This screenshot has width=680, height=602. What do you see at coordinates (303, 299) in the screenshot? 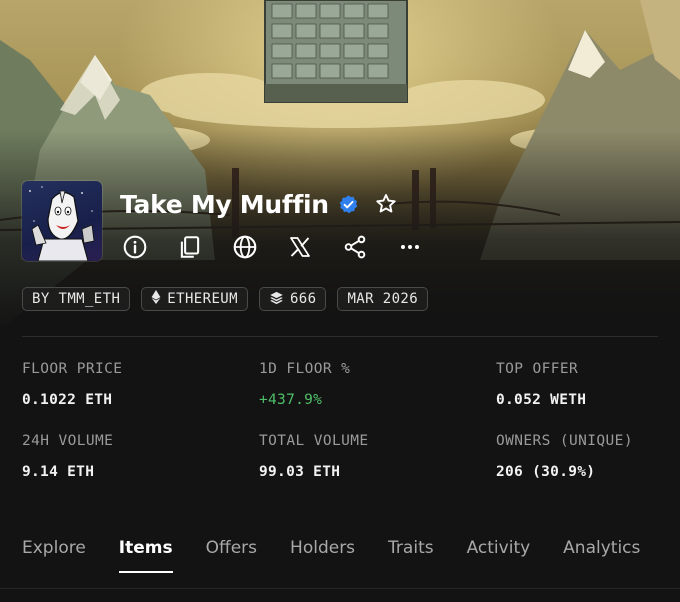
I see `items-count-label: 666` at bounding box center [303, 299].